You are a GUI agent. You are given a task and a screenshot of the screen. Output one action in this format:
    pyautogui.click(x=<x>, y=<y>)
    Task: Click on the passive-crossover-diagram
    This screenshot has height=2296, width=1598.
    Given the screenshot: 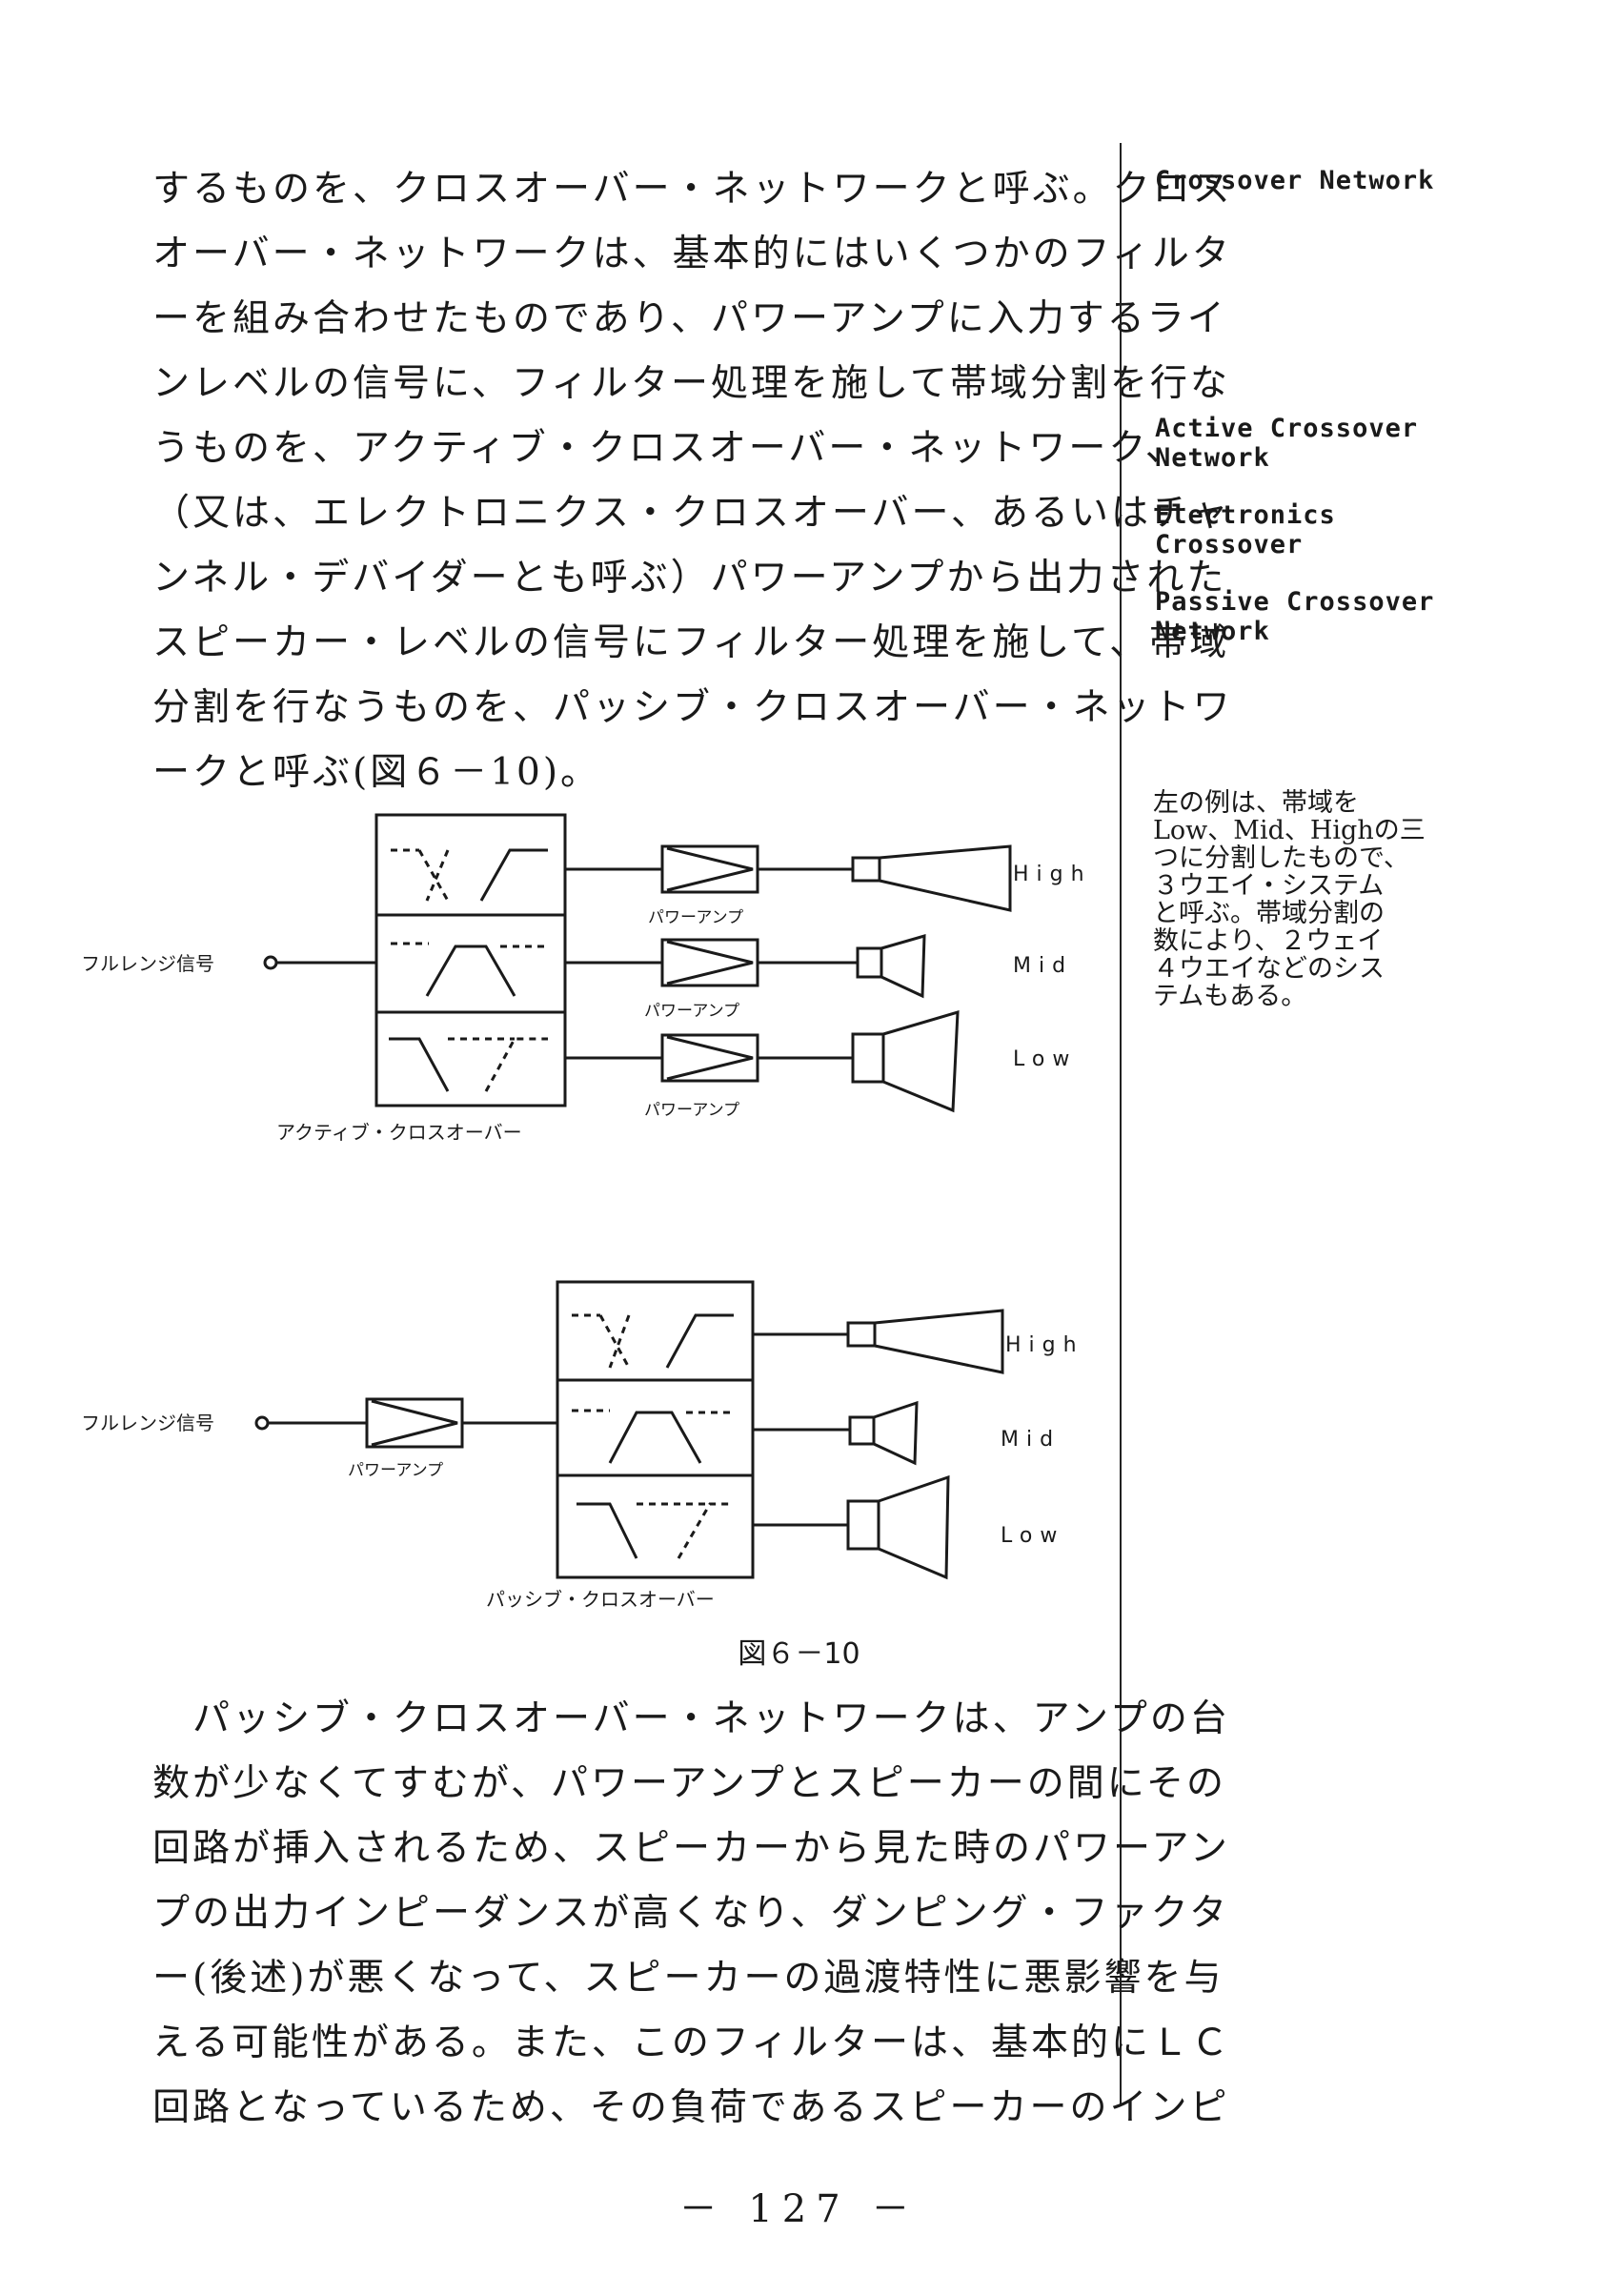 What is the action you would take?
    pyautogui.click(x=629, y=1430)
    